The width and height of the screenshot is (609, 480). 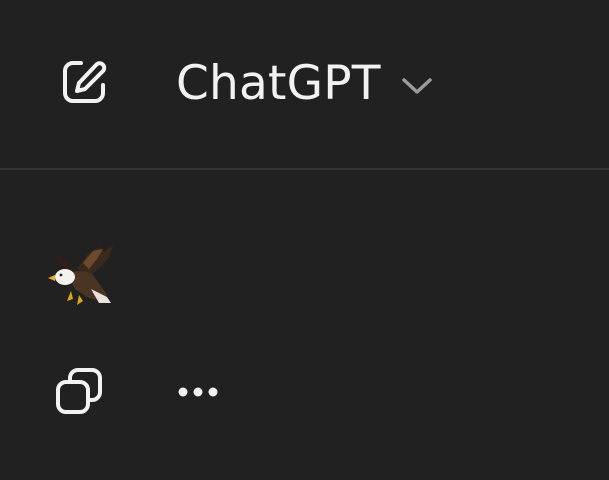 I want to click on ellipsis-icon, so click(x=198, y=392).